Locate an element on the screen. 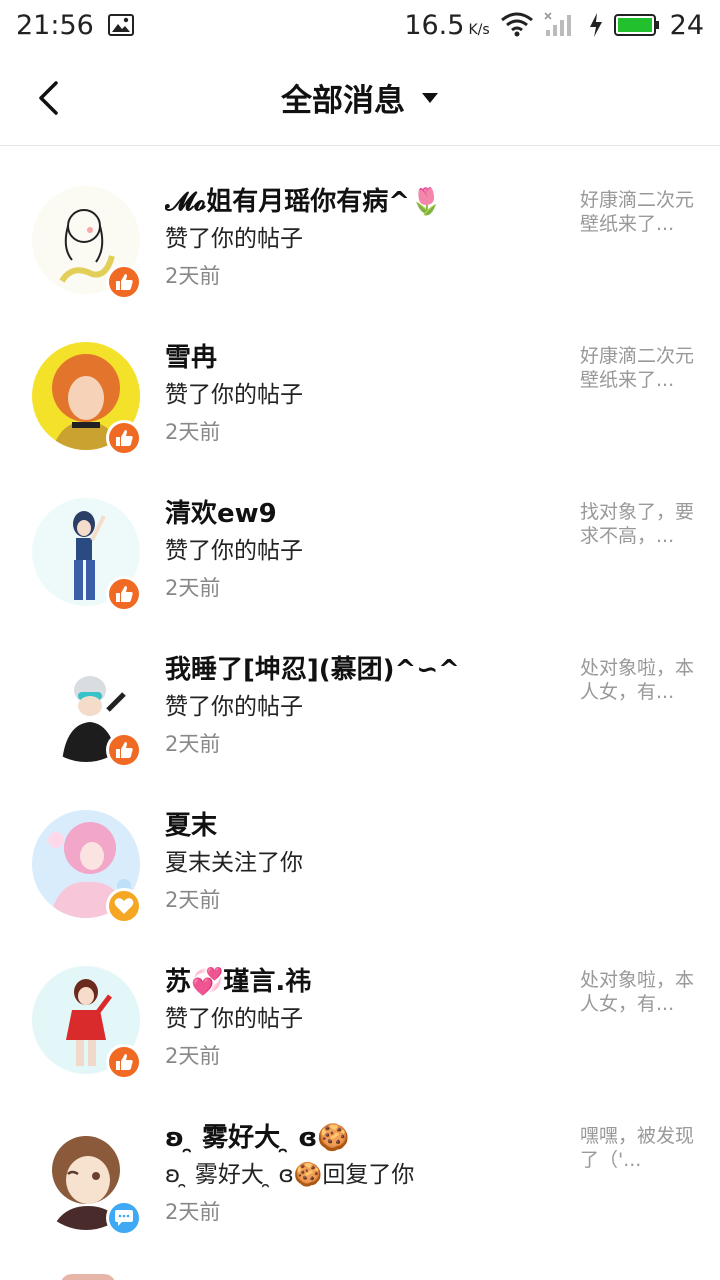 The width and height of the screenshot is (720, 1280). message-text: ʚ ̯ 雾好大 ̯ ɞ🍪 ʚ ̯ 雾好大 ̯ ɞ🍪回复了你 2天前 is located at coordinates (365, 1174).